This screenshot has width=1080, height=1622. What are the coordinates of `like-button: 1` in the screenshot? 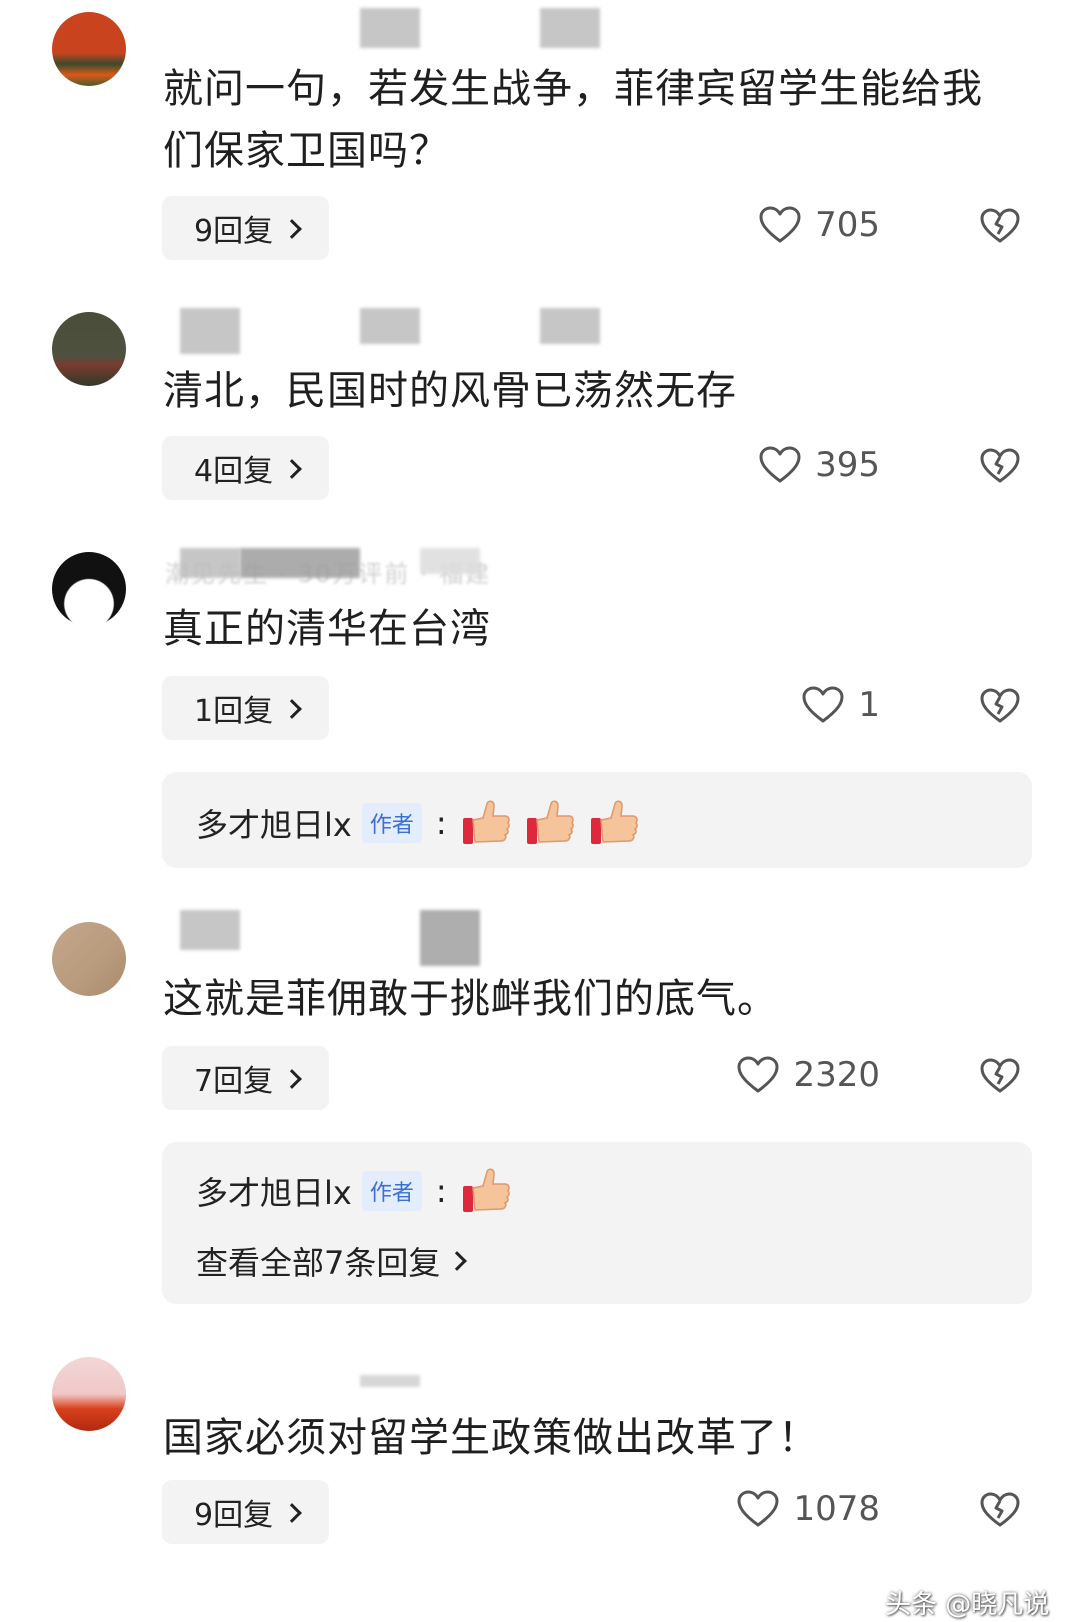 It's located at (841, 705).